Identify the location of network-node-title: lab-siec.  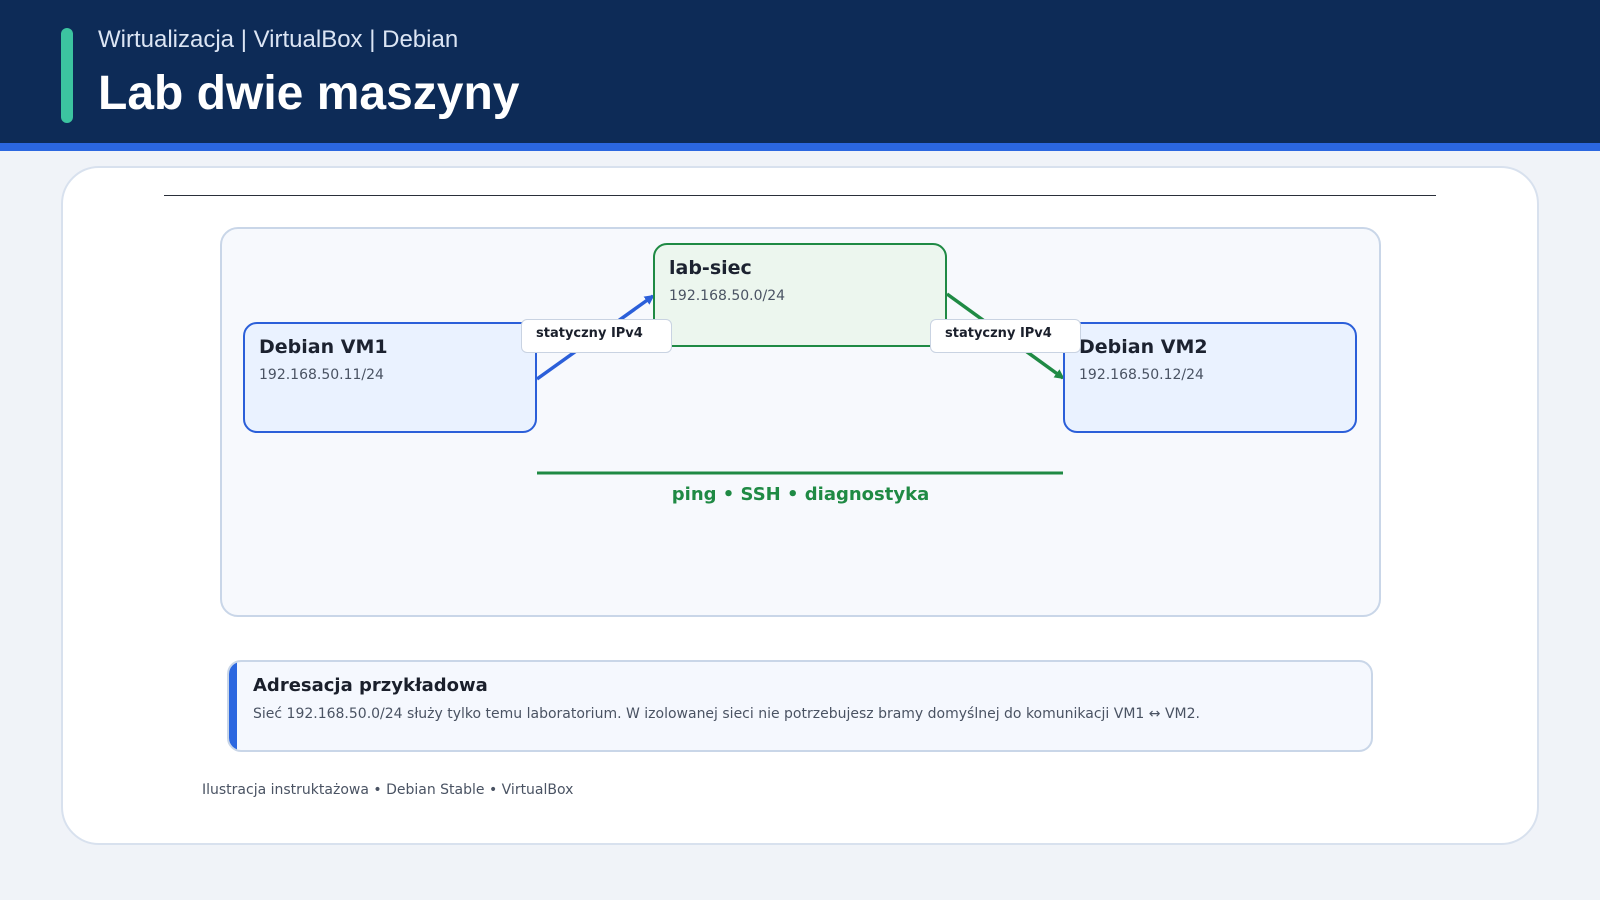
(710, 268).